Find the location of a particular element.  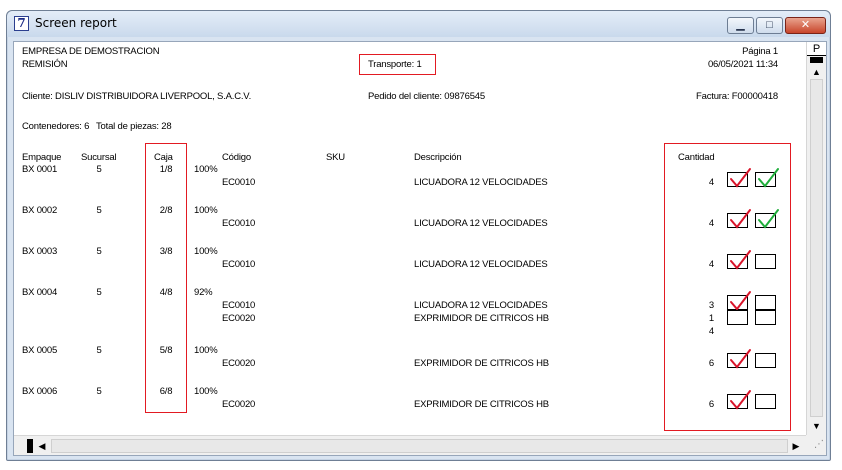

box-number: 5/8 is located at coordinates (166, 350).